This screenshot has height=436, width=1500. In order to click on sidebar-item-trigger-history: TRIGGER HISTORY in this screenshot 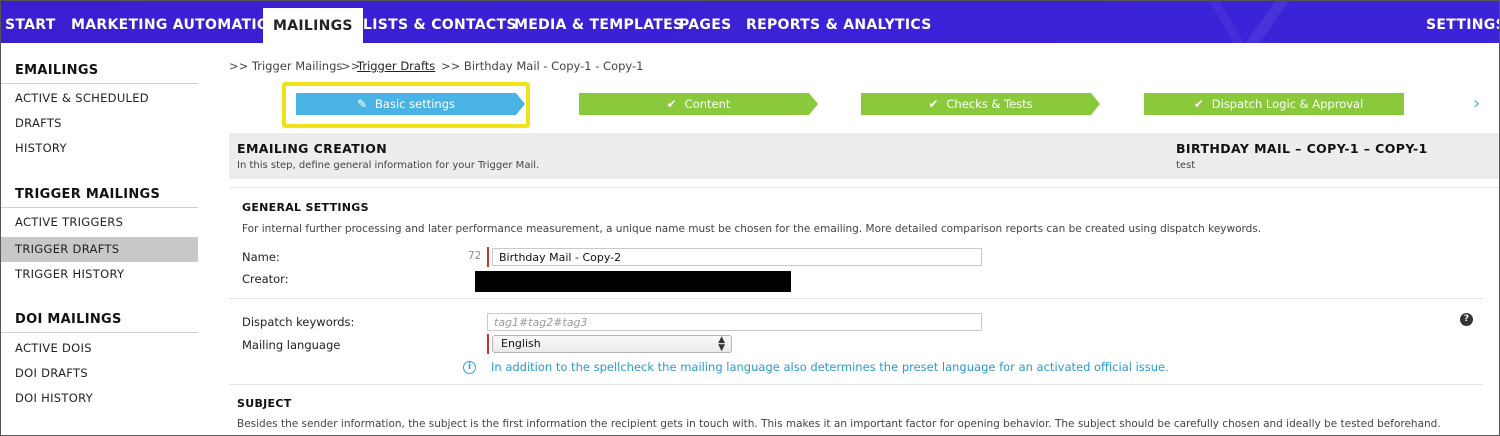, I will do `click(99, 274)`.